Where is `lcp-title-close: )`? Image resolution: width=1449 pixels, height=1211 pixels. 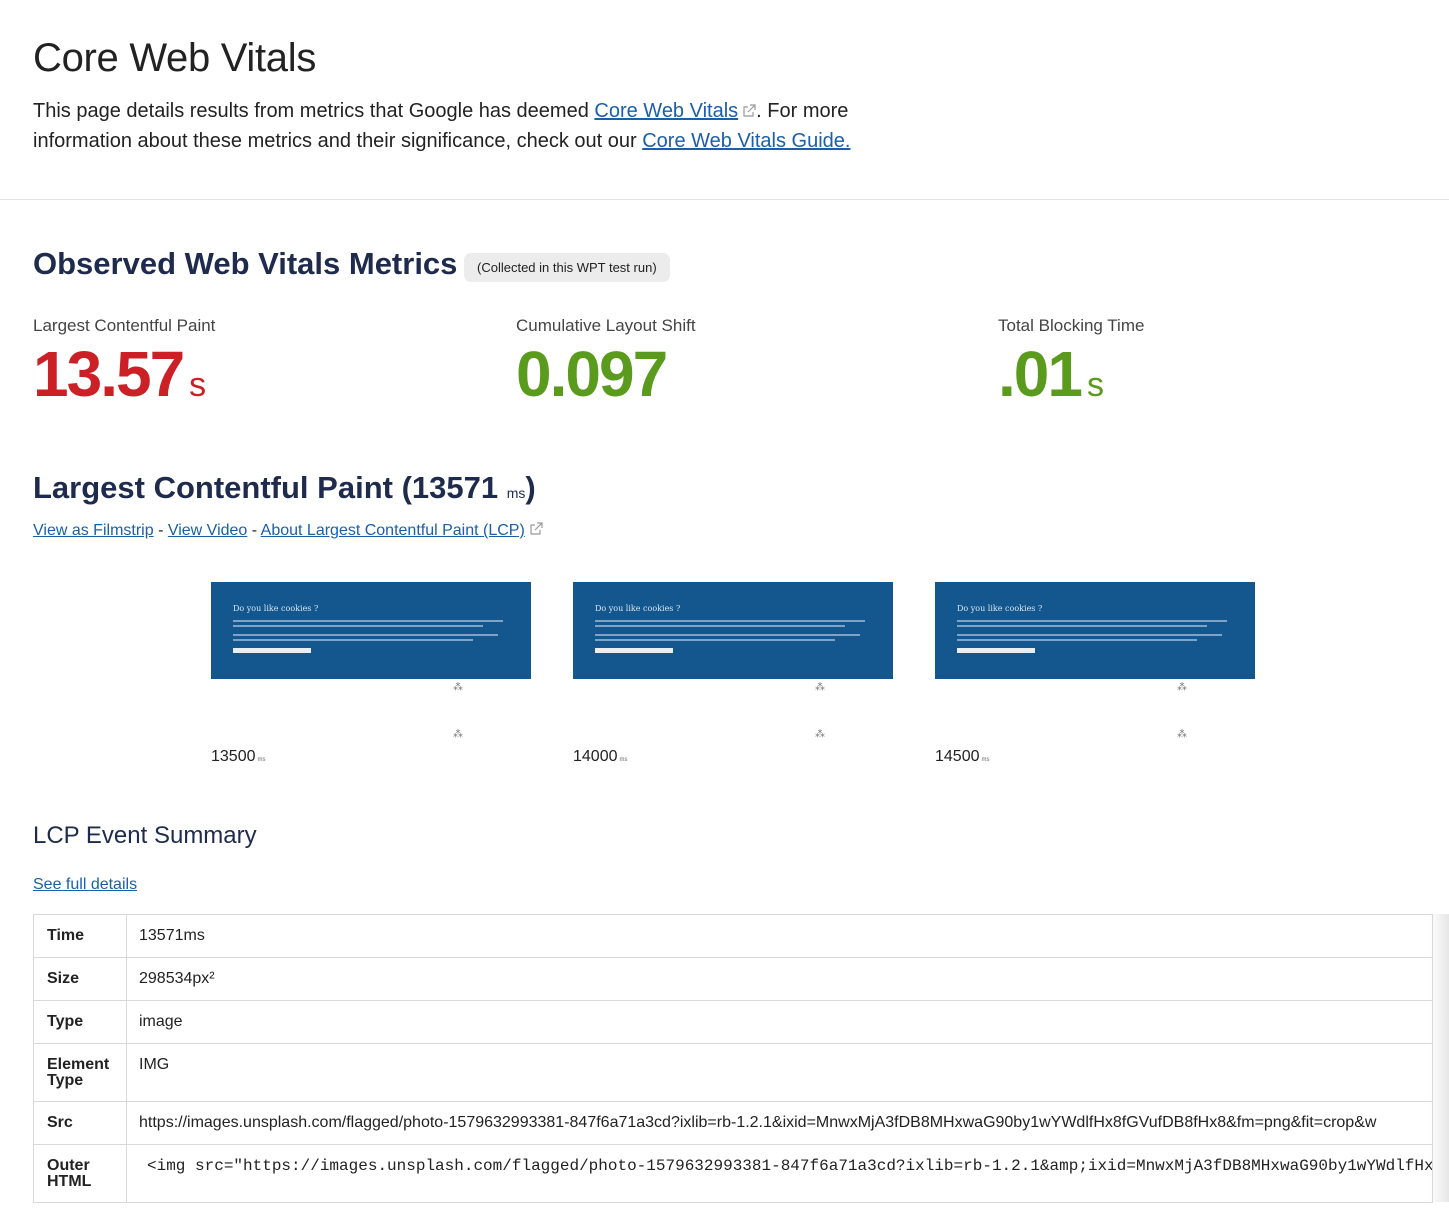 lcp-title-close: ) is located at coordinates (530, 487).